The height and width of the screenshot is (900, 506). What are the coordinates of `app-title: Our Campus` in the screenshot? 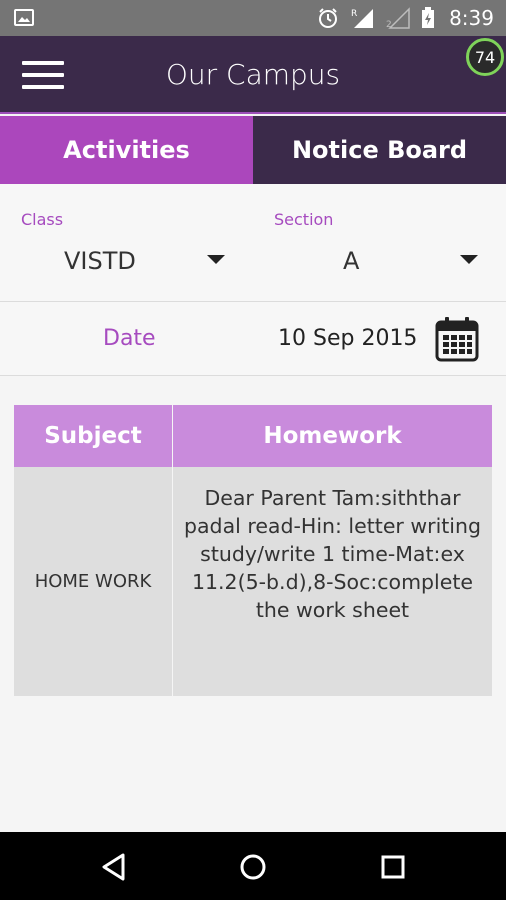 It's located at (253, 74).